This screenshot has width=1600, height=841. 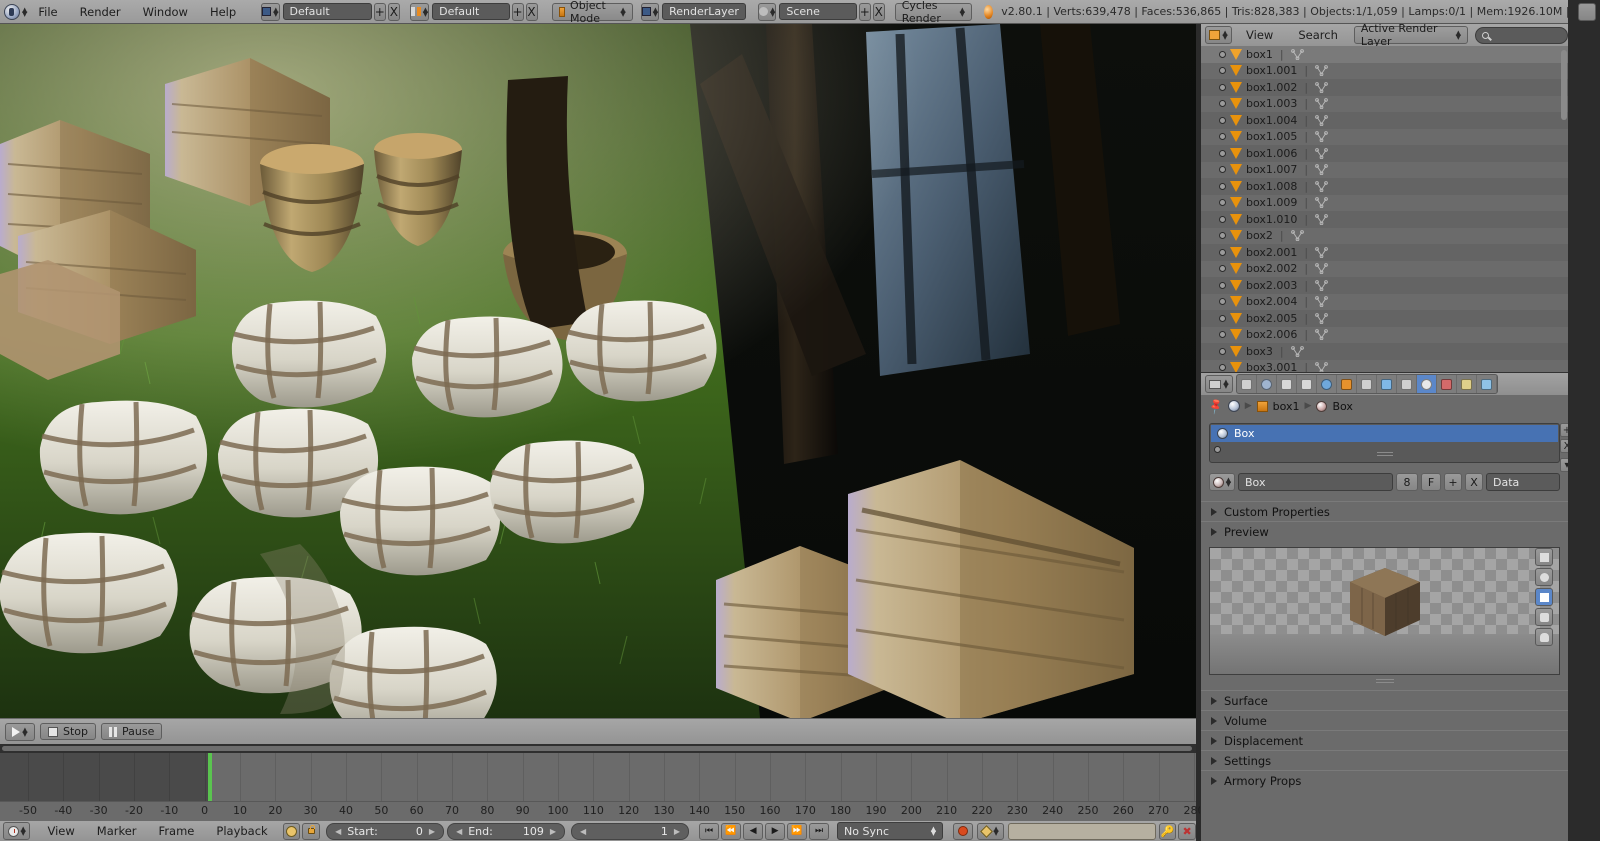 I want to click on properties-tab-scene, so click(x=1287, y=384).